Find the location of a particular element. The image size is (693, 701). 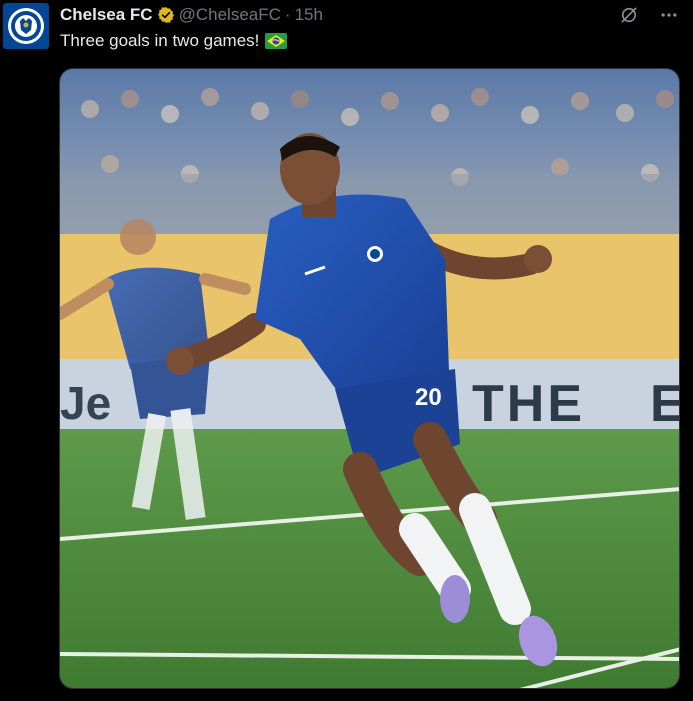

svg-text: E is located at coordinates (665, 404).